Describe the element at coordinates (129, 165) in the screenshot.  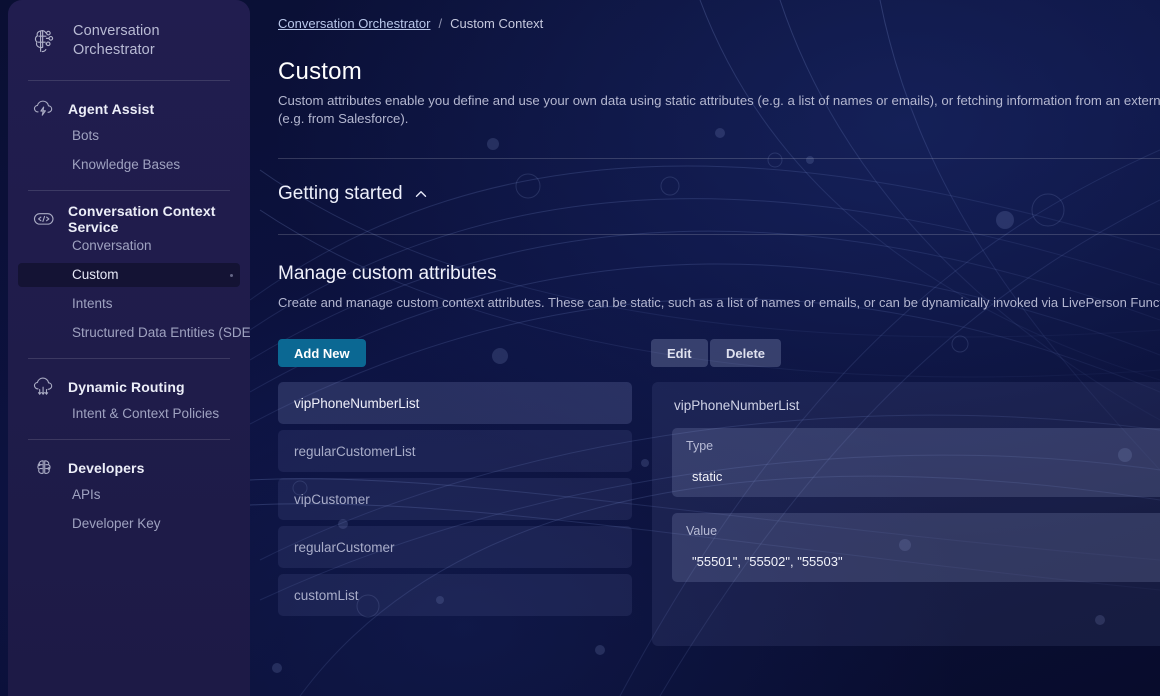
I see `sidebar-item-knowledge-bases: Knowledge Bases` at that location.